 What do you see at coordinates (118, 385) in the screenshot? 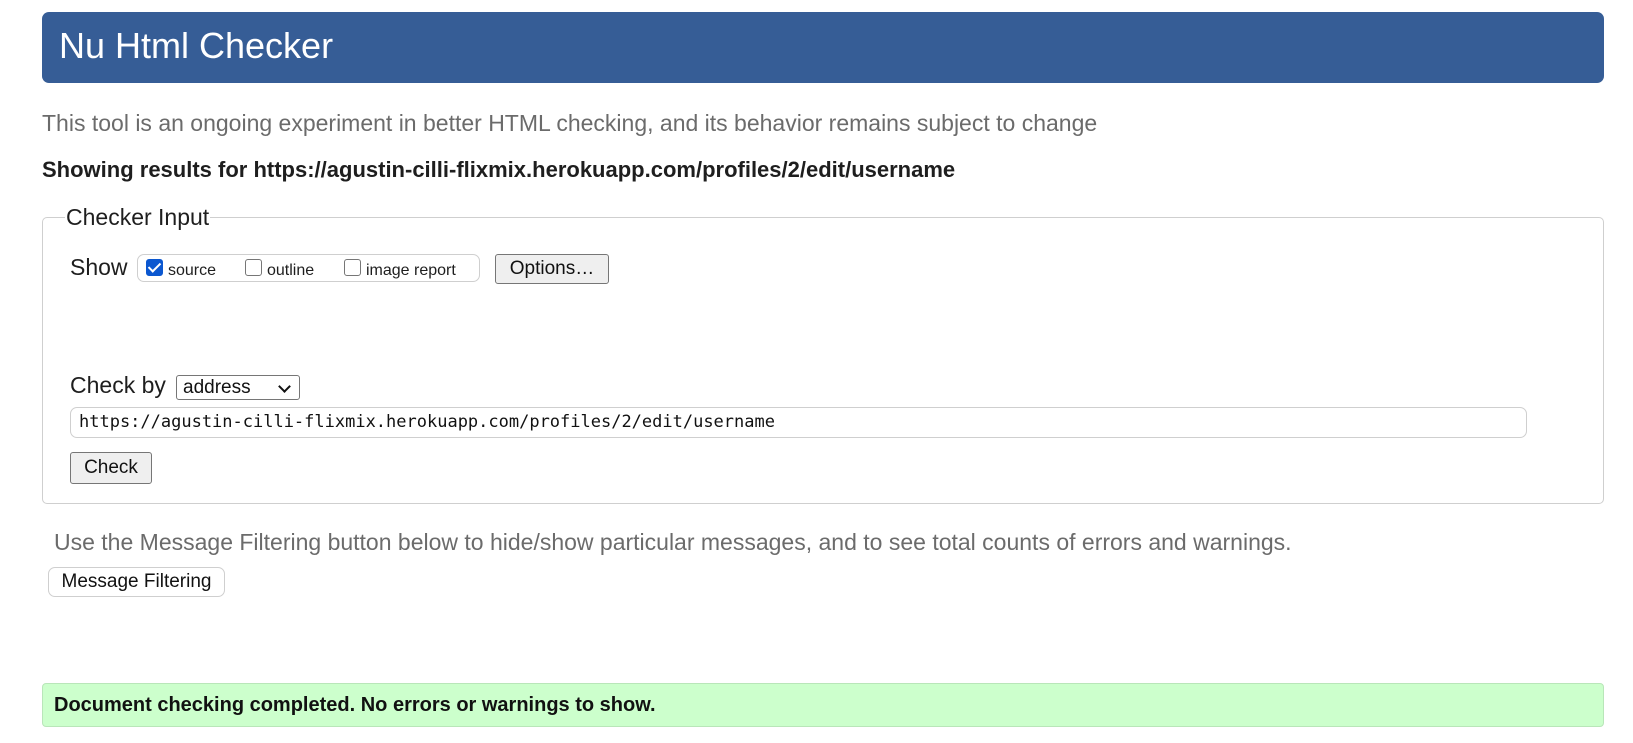
I see `check-by-label: Check by` at bounding box center [118, 385].